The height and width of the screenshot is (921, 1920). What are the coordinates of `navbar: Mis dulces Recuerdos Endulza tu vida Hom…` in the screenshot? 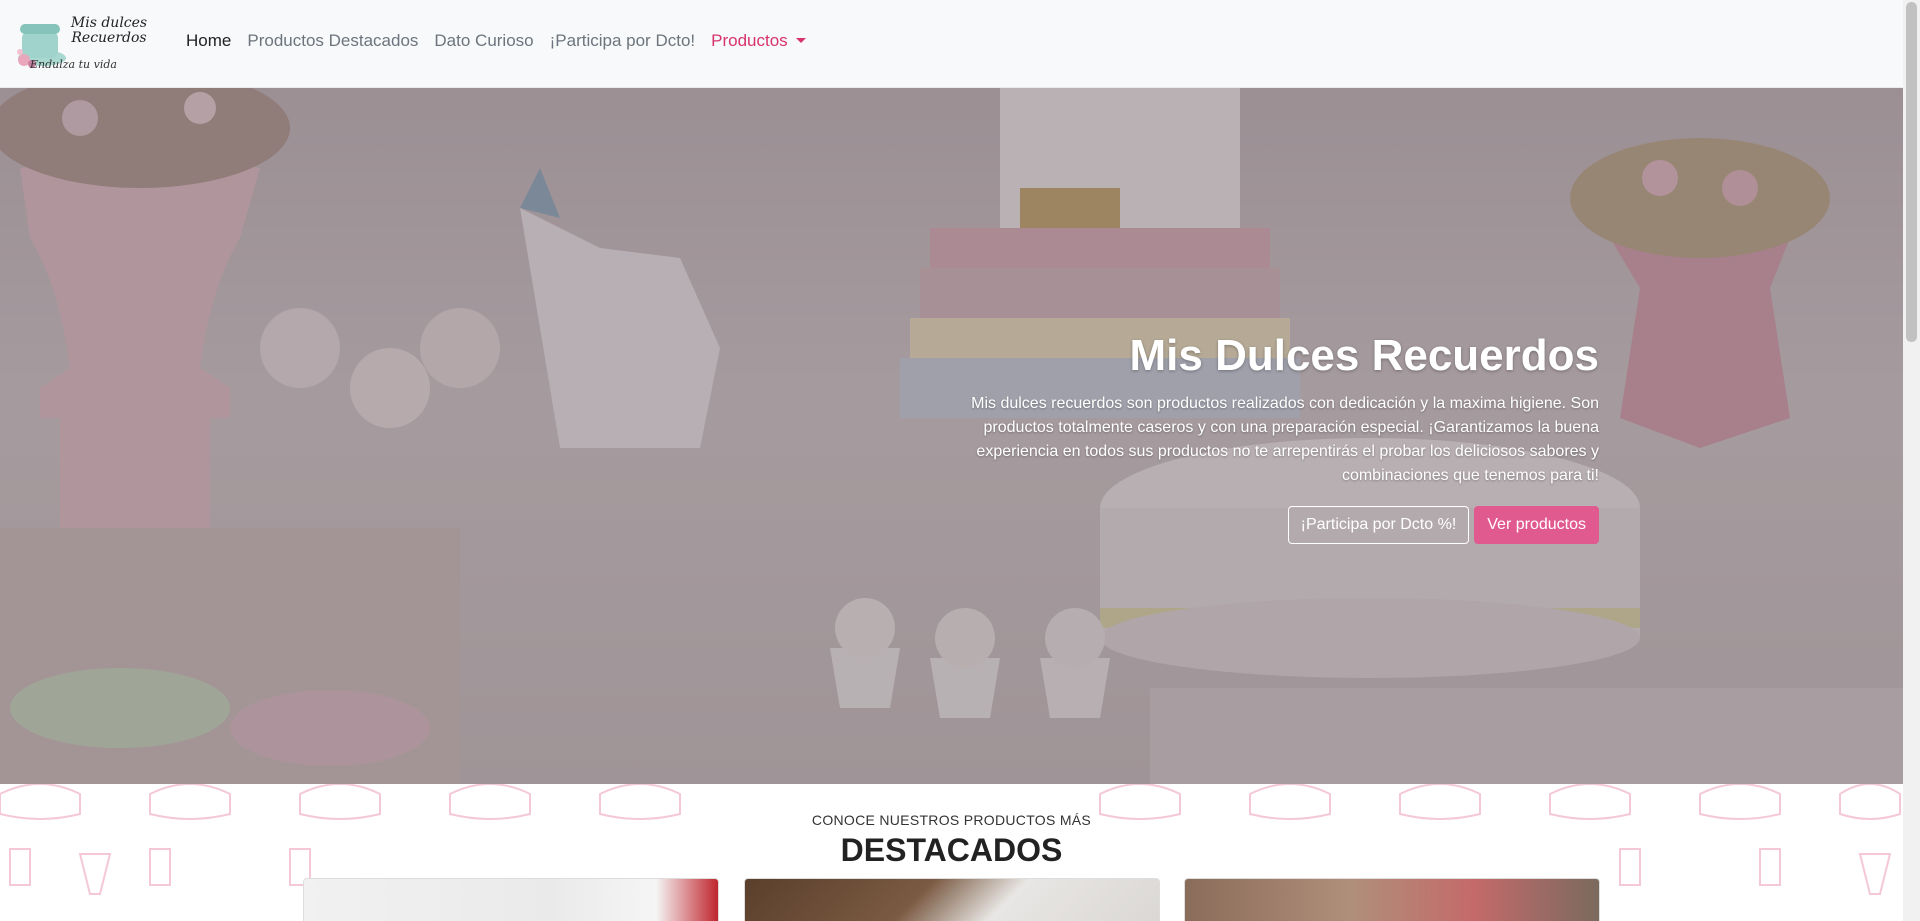 It's located at (951, 44).